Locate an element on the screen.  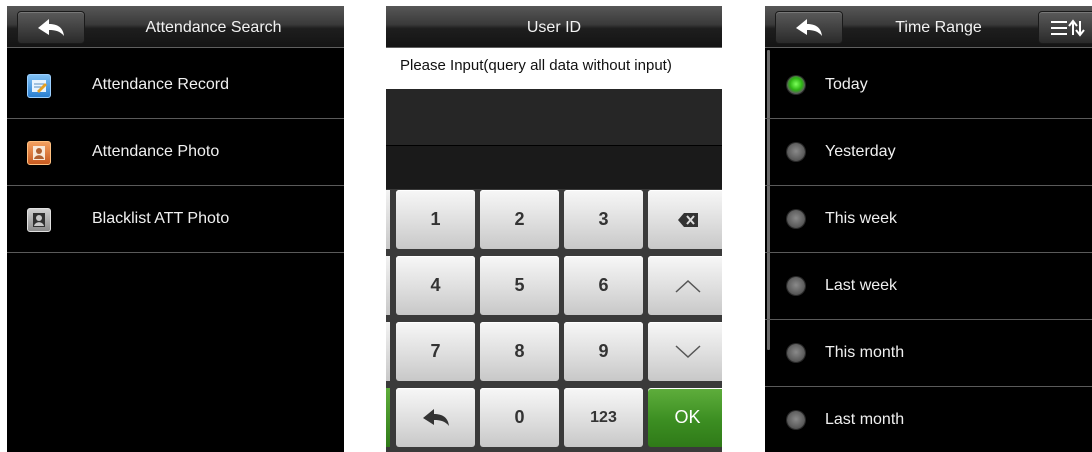
blacklist-photo-icon is located at coordinates (39, 220).